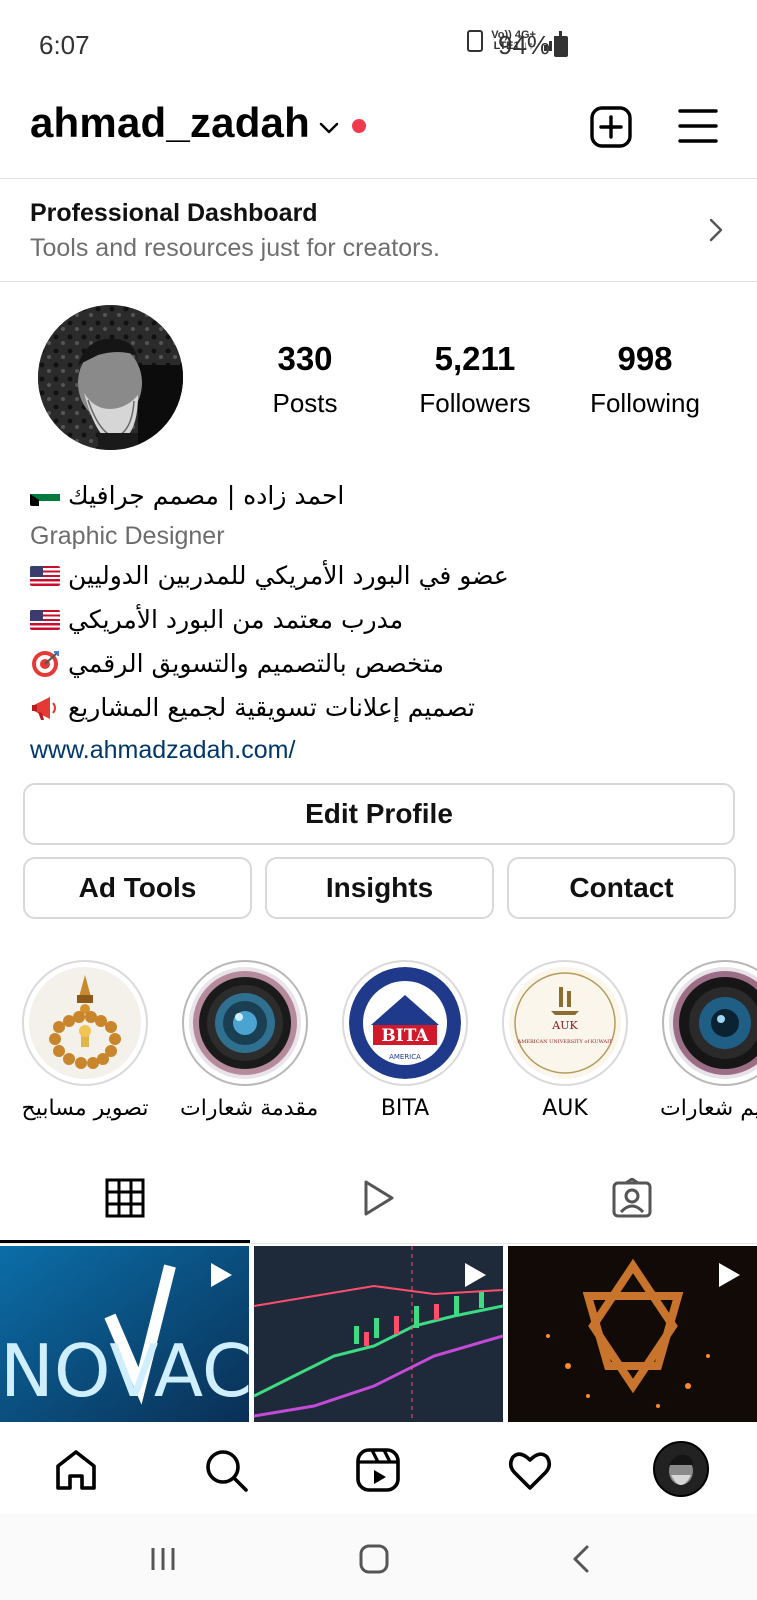  I want to click on highlight-ring: BITA AMERICA, so click(405, 1023).